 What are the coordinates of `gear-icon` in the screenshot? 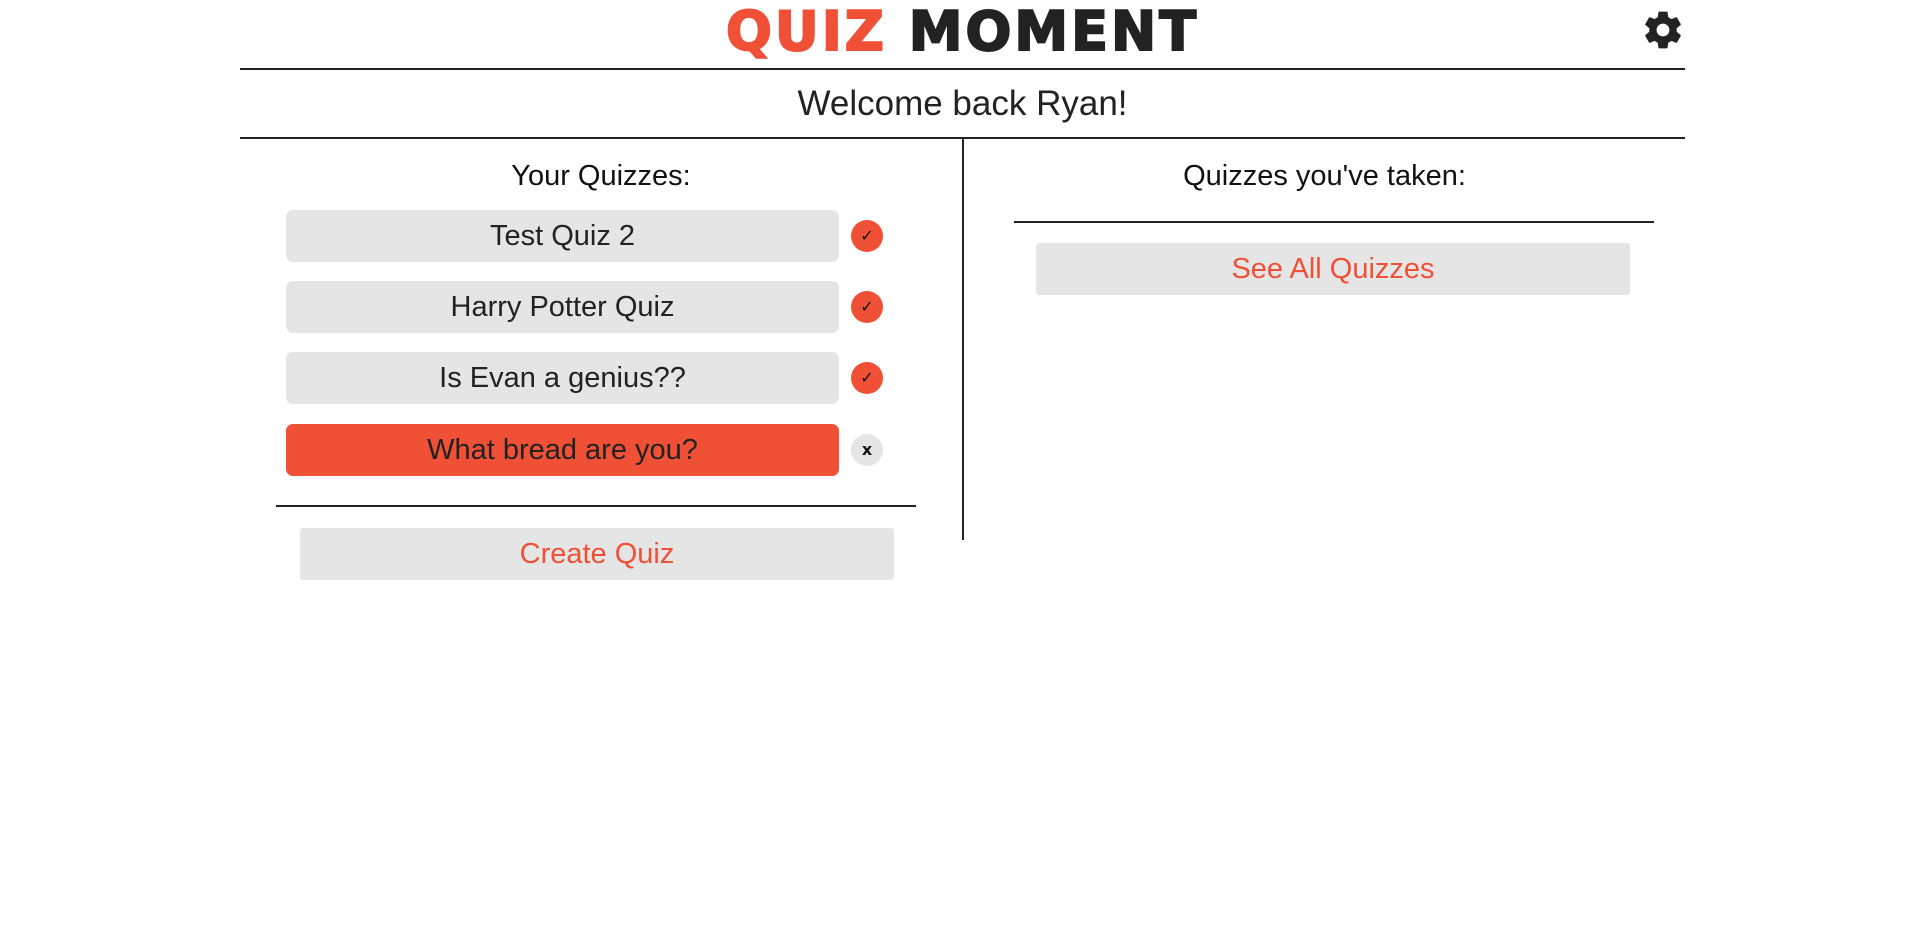 It's located at (1663, 30).